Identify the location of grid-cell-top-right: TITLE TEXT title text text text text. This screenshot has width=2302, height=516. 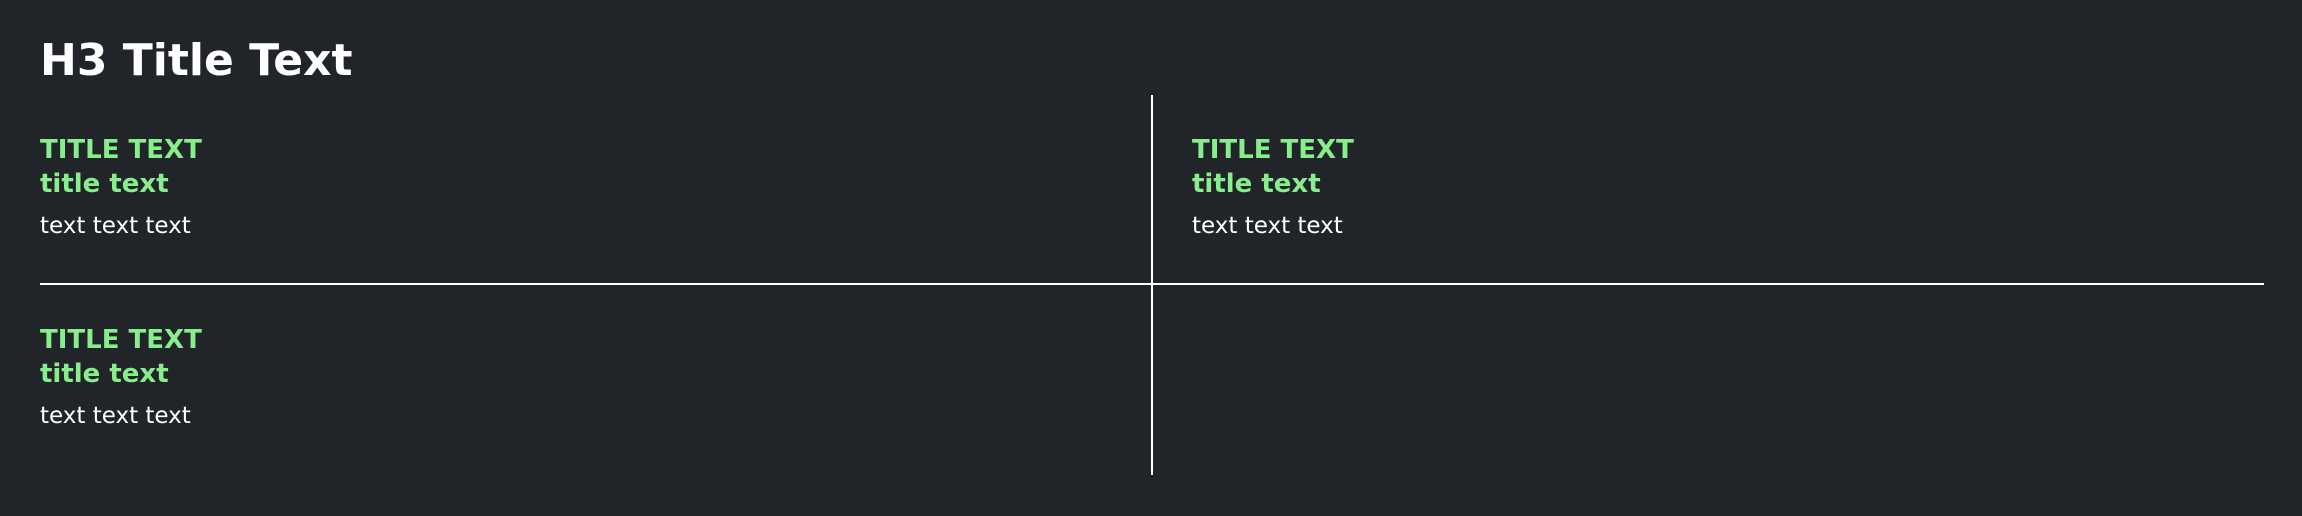
(1692, 187).